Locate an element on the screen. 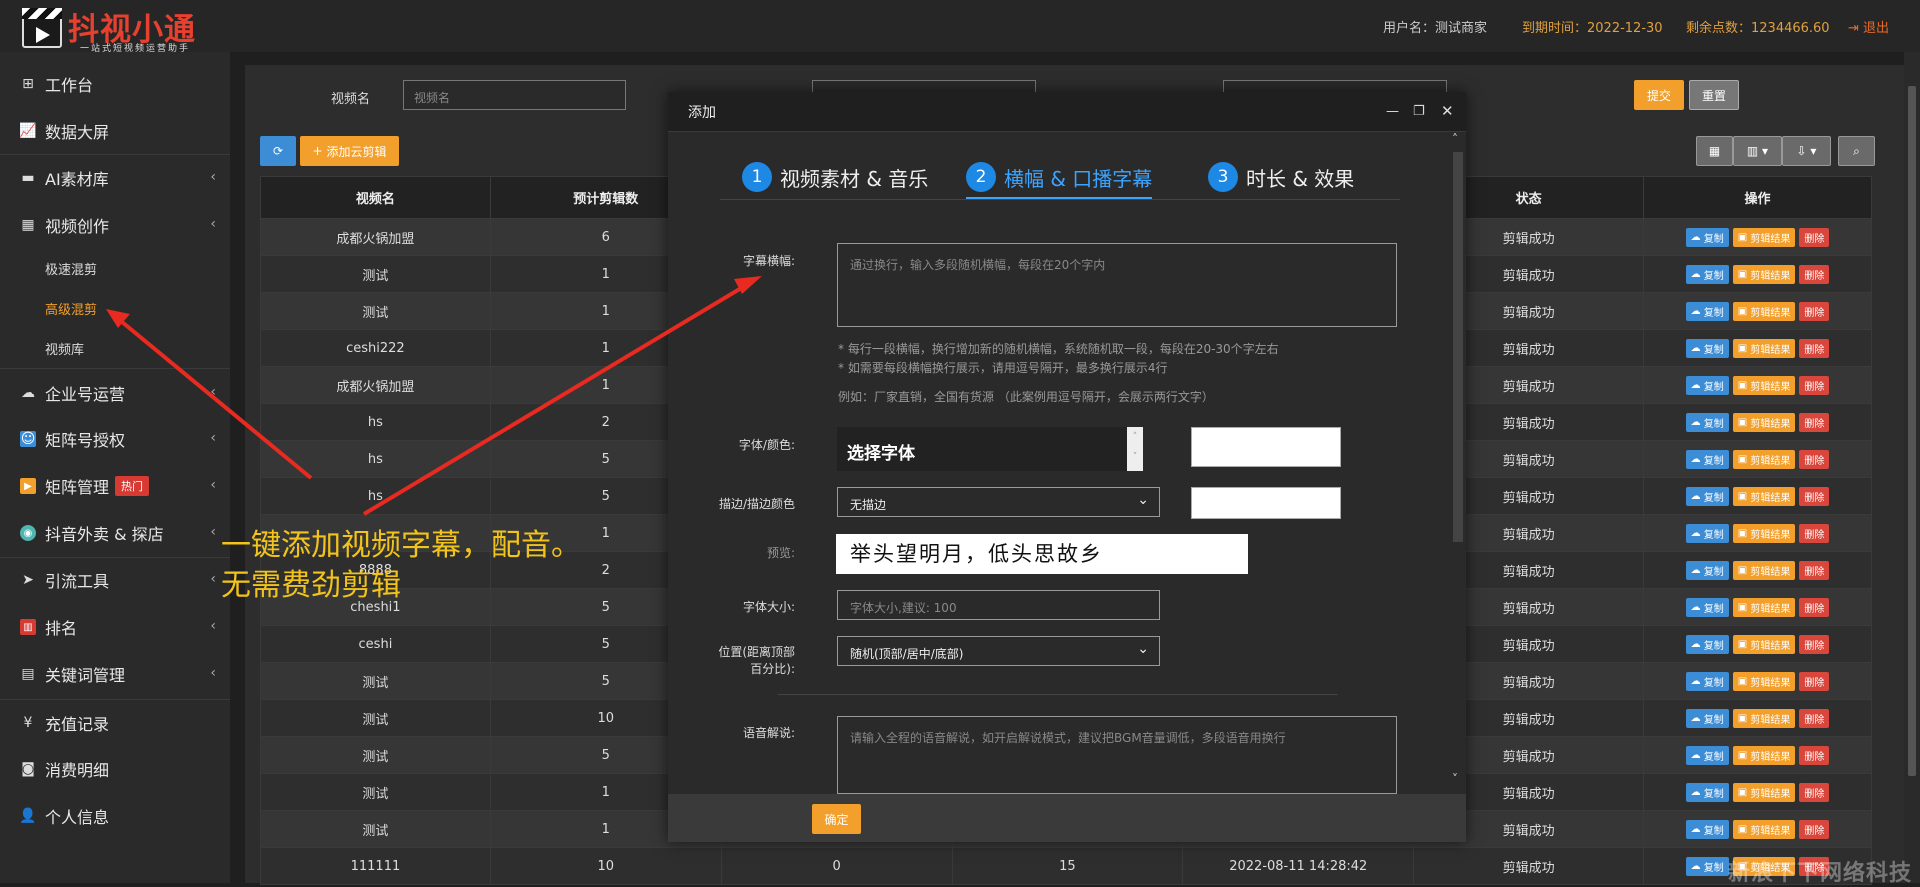  watermark: 新浪下下网络科技 is located at coordinates (1820, 873).